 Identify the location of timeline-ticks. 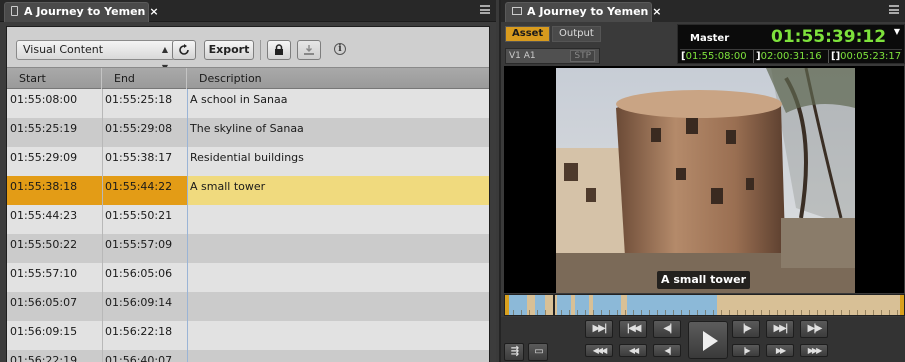
(704, 312).